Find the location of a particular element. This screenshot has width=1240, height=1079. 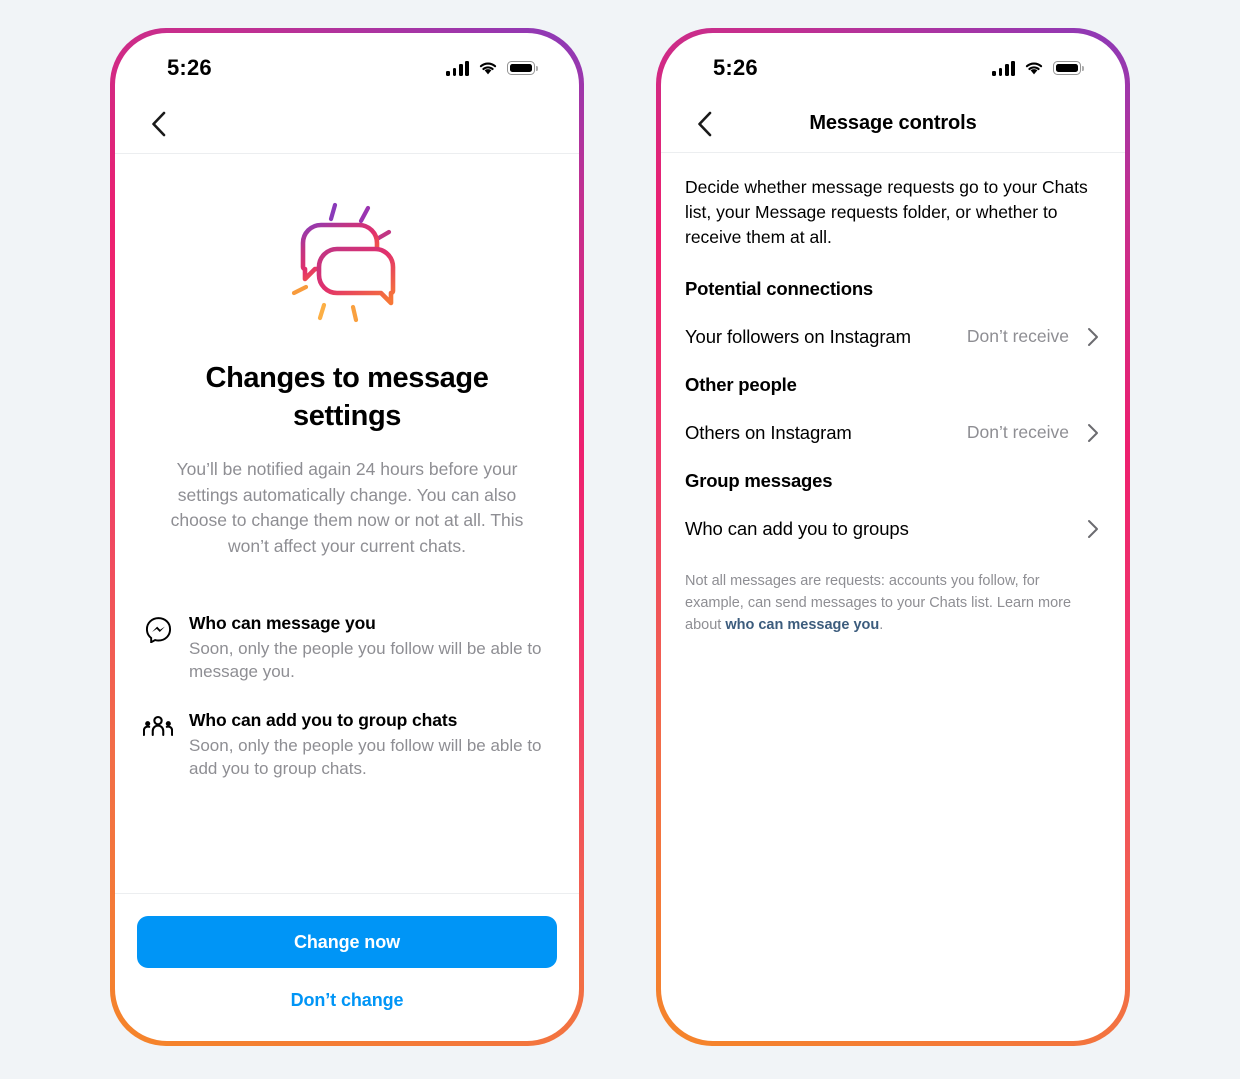

section-heading-potential-connections: Potential connections is located at coordinates (779, 288).